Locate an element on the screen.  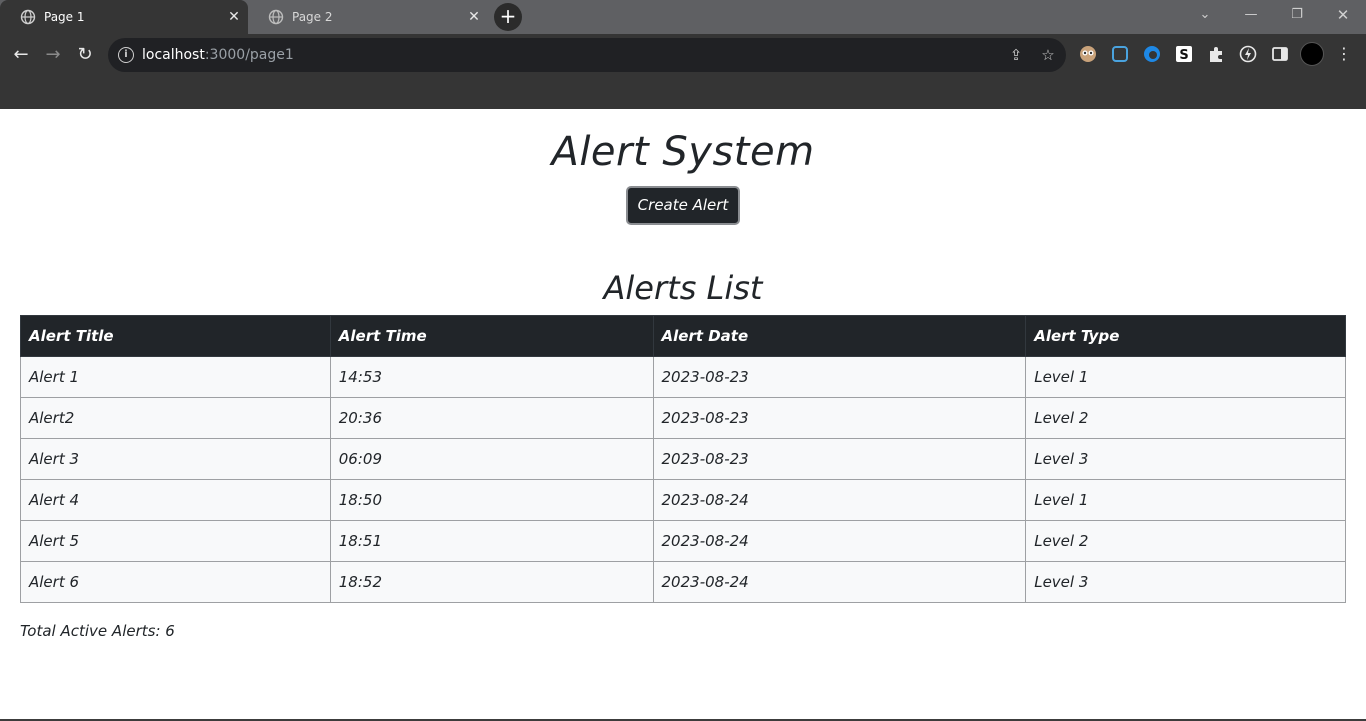
tab-title: Page 2 is located at coordinates (312, 17).